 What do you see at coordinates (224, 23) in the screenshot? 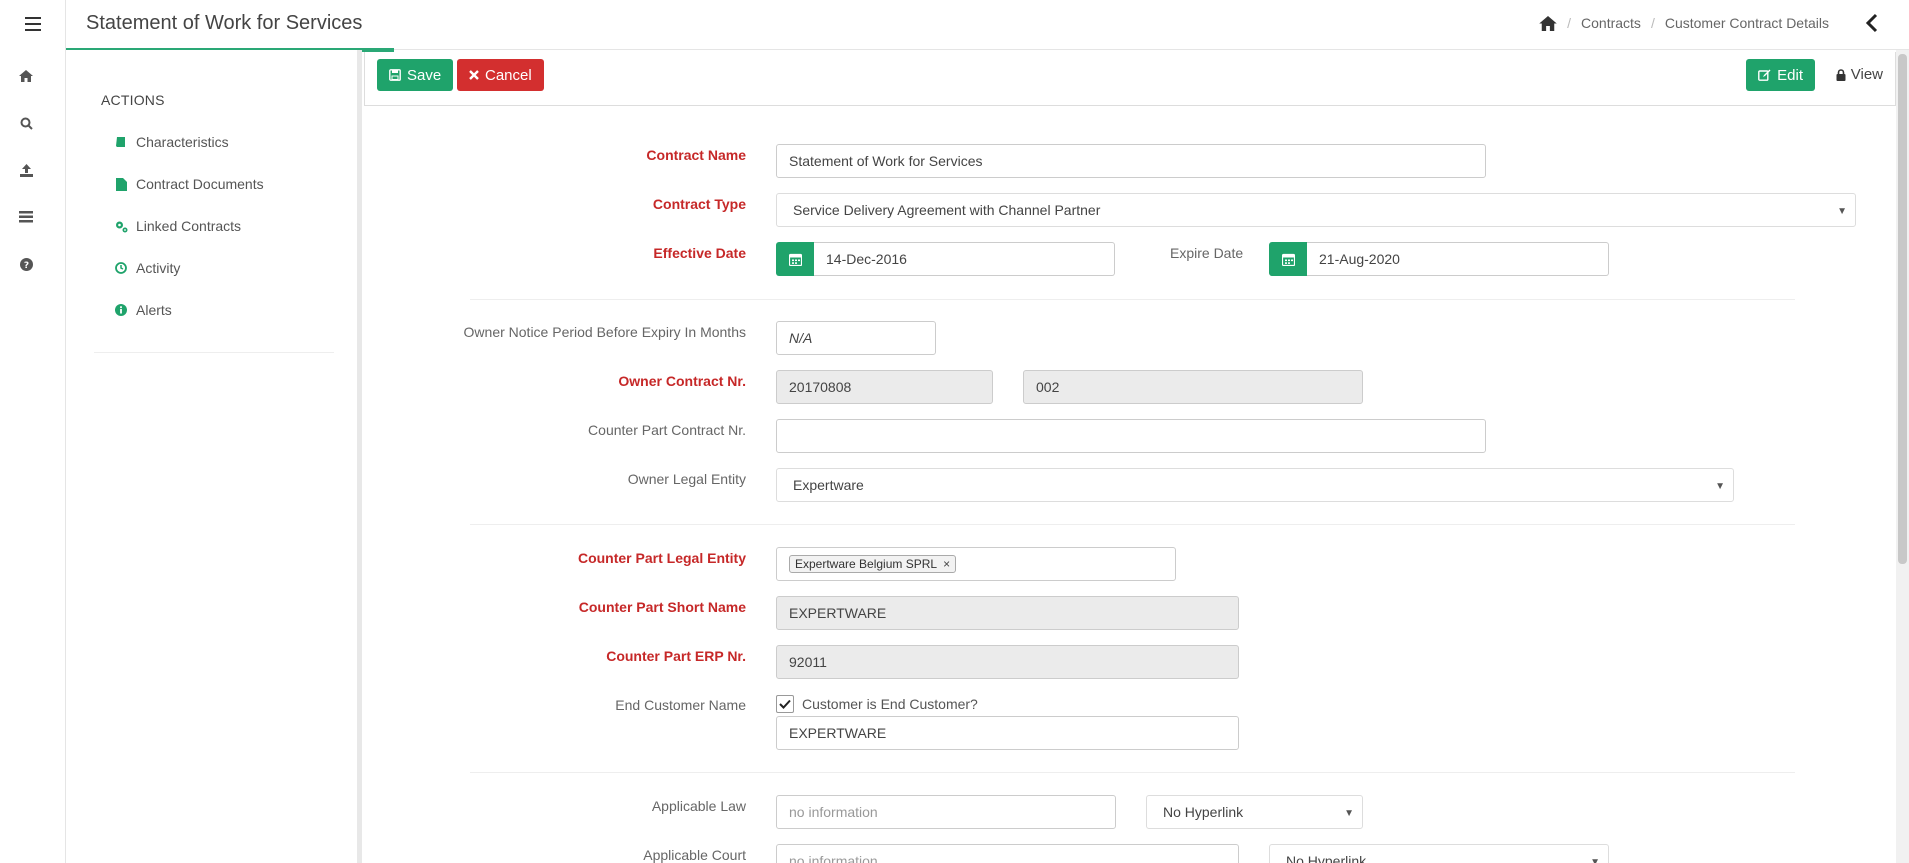
I see `page-title: Statement of Work for Services` at bounding box center [224, 23].